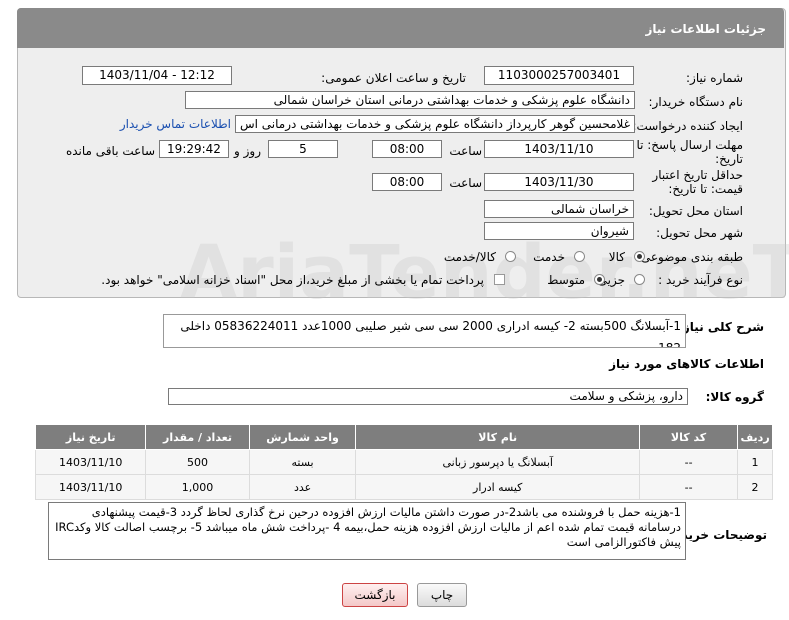 This screenshot has height=620, width=789. Describe the element at coordinates (175, 124) in the screenshot. I see `buyer-contact-link: اطلاعات تماس خریدار` at that location.